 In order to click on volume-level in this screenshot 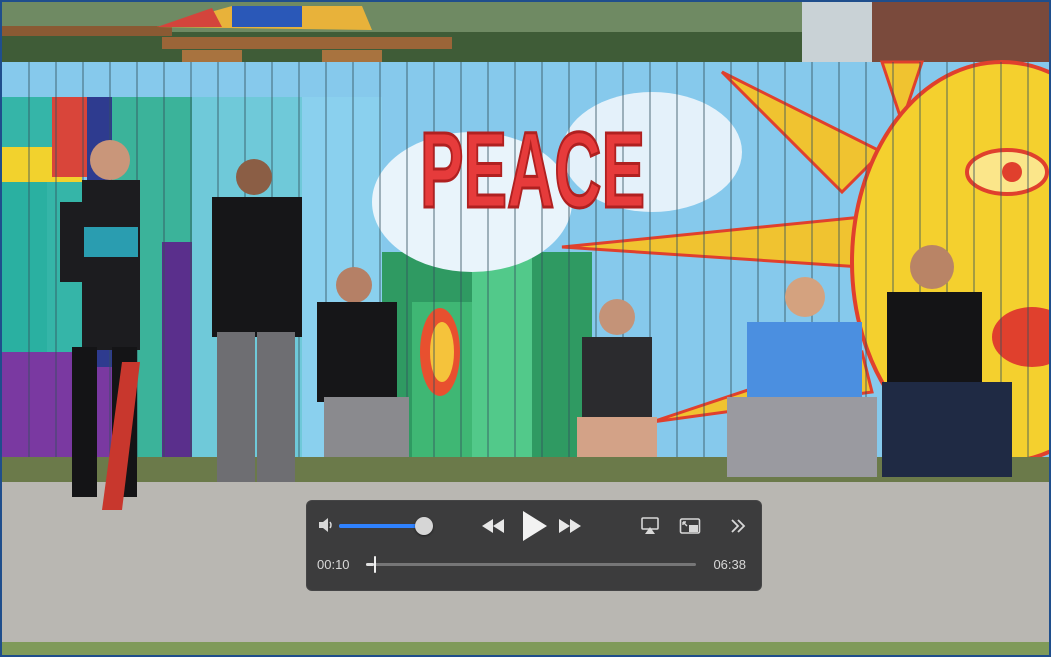, I will do `click(381, 526)`.